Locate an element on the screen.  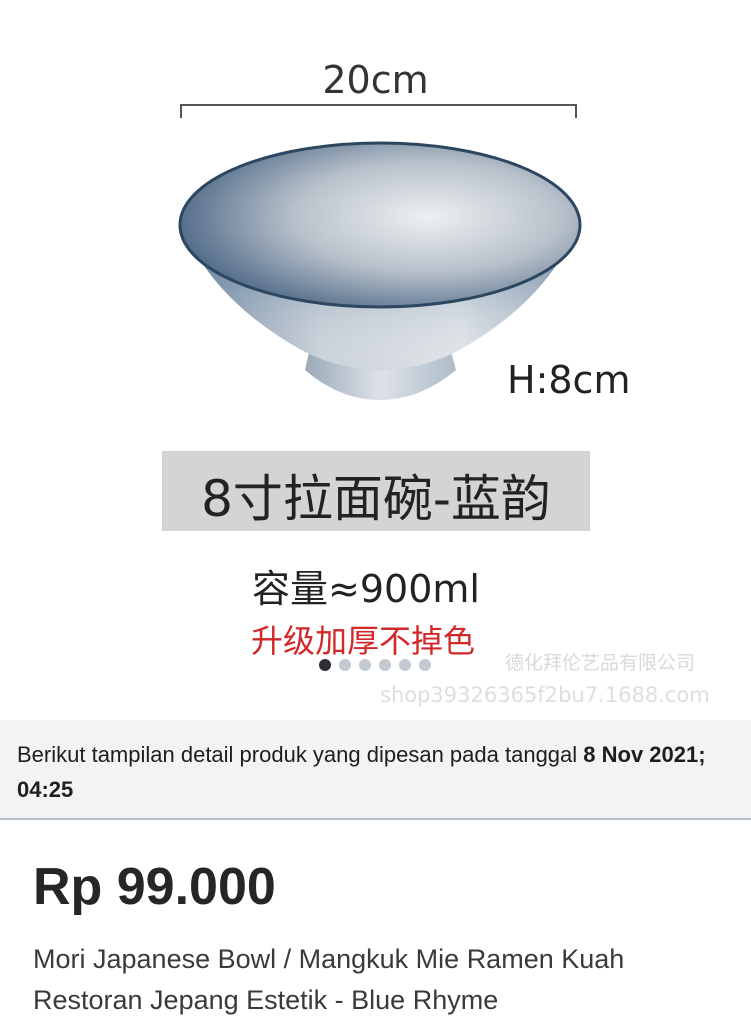
capacity-label: 容量≈900ml is located at coordinates (366, 589).